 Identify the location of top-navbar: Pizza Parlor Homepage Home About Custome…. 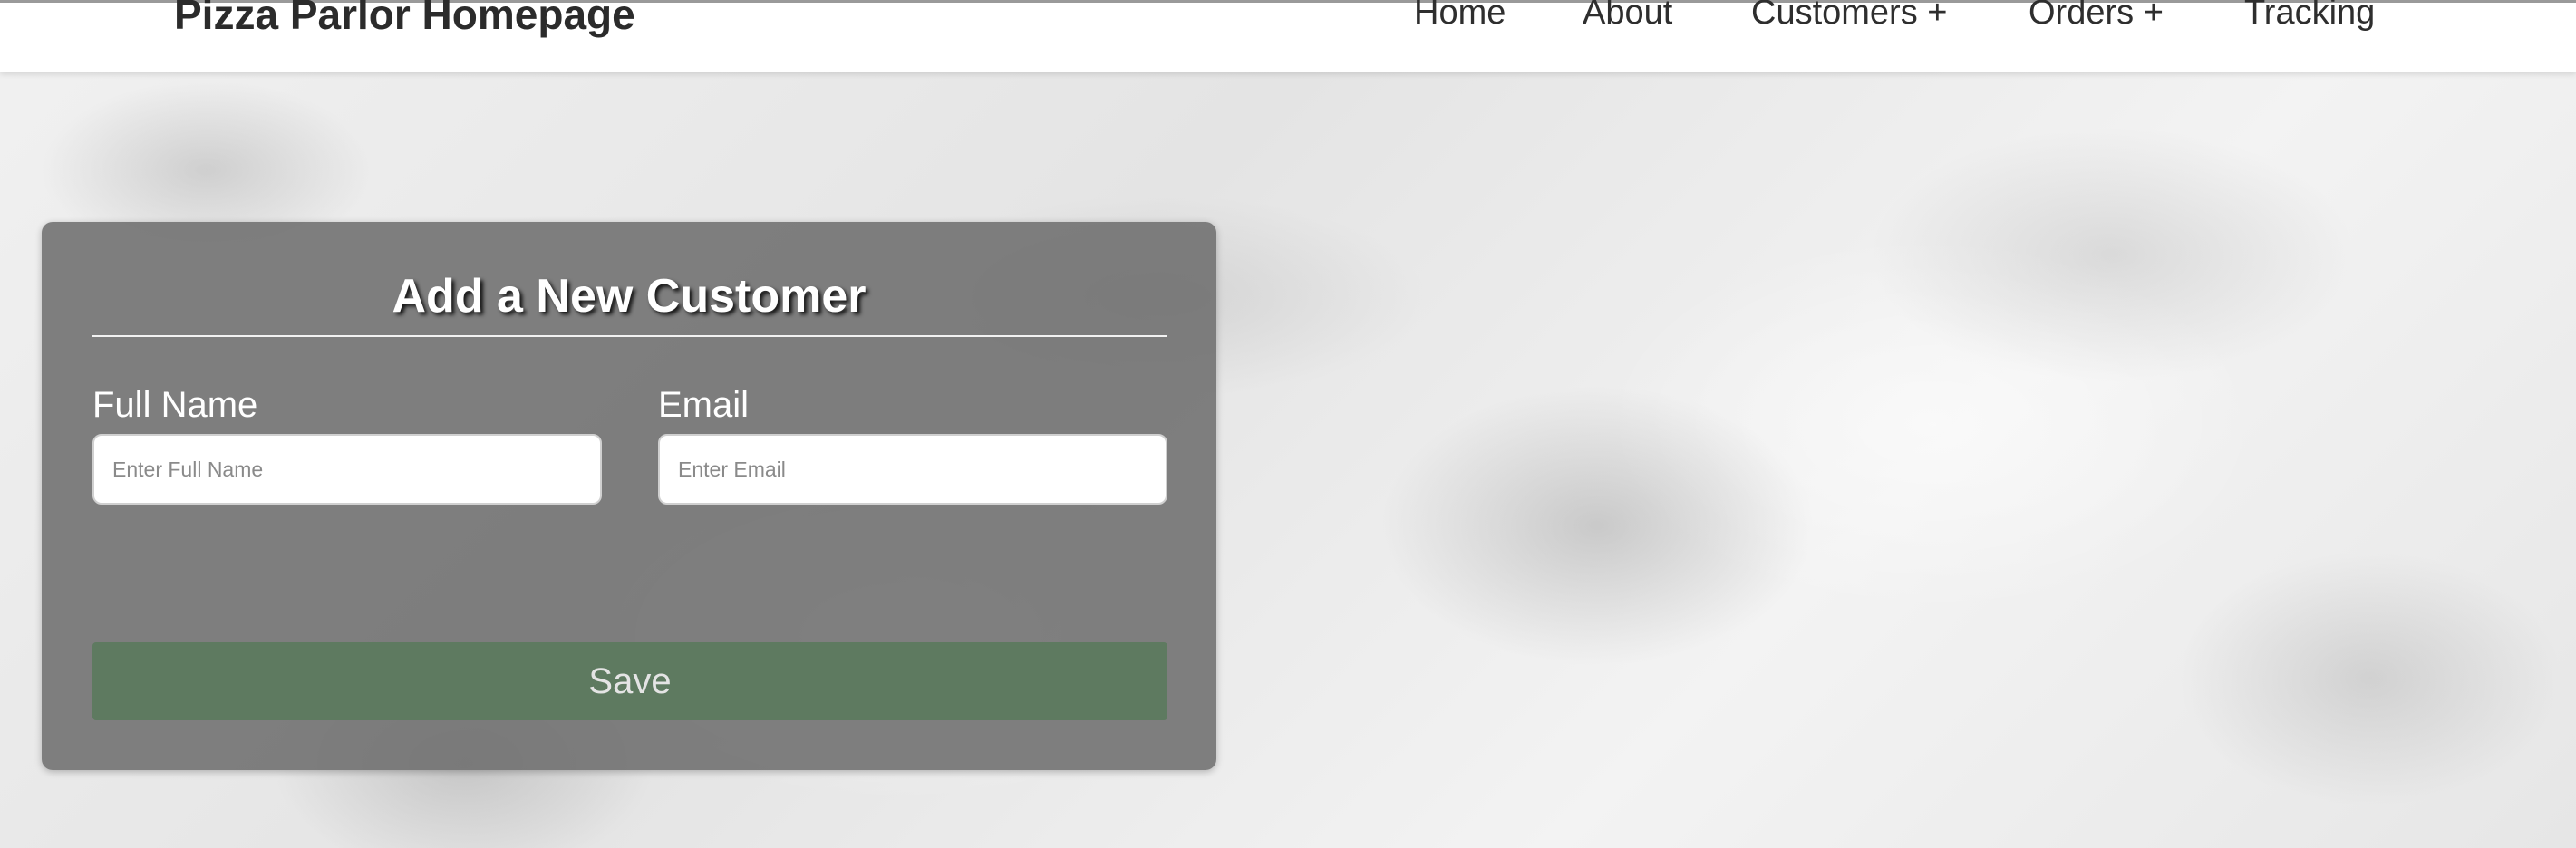
(1288, 36).